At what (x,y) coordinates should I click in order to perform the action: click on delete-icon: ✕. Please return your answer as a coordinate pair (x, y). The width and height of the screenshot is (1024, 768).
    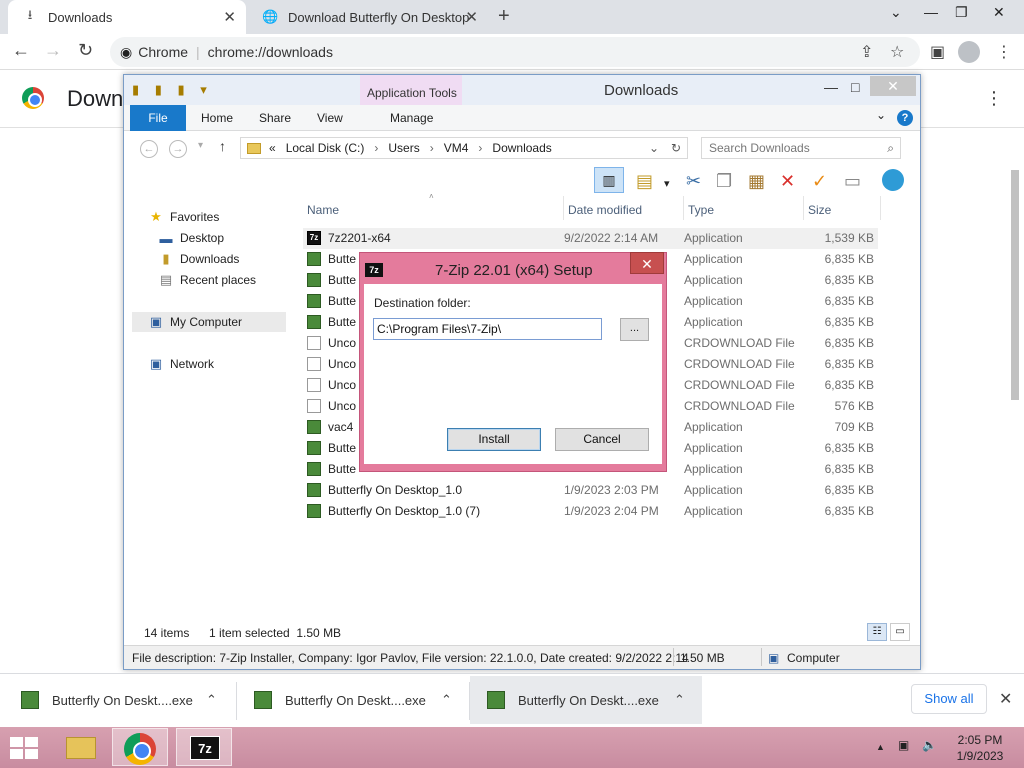
    Looking at the image, I should click on (787, 181).